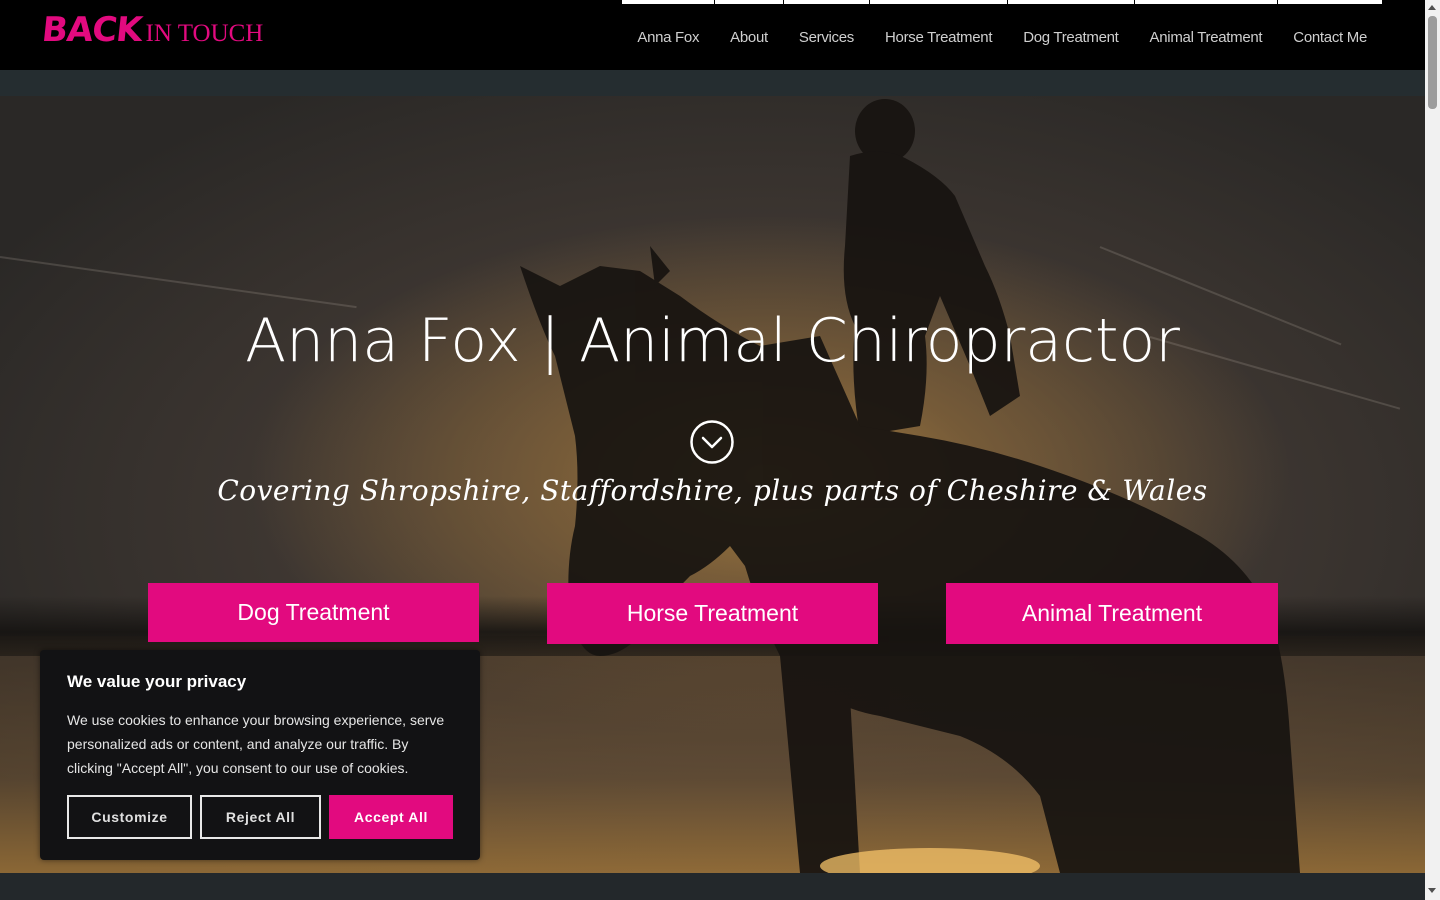 Image resolution: width=1440 pixels, height=900 pixels. Describe the element at coordinates (204, 33) in the screenshot. I see `logo-text: IN TOUCH` at that location.